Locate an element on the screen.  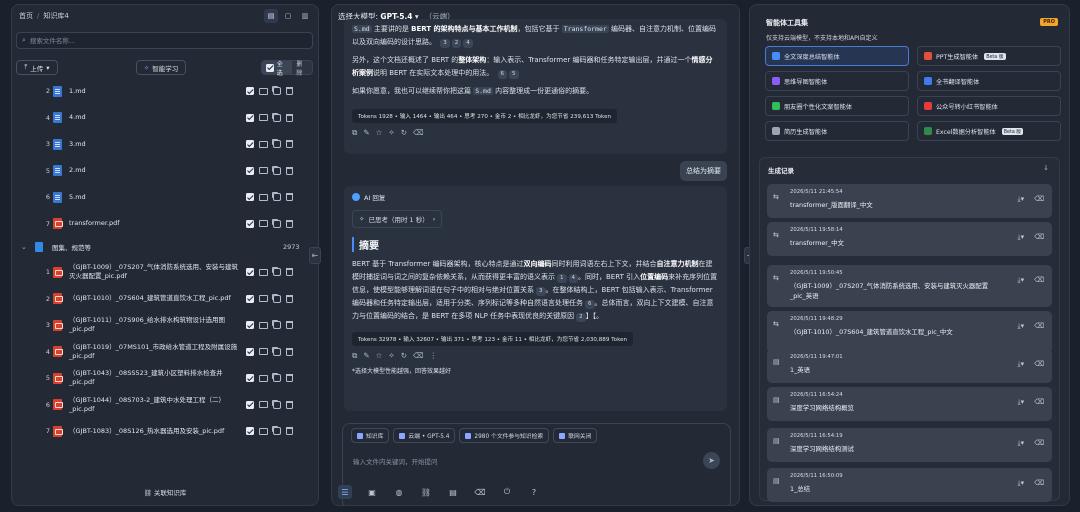
agent-button: 全文深度总结智能体 is located at coordinates (837, 56).